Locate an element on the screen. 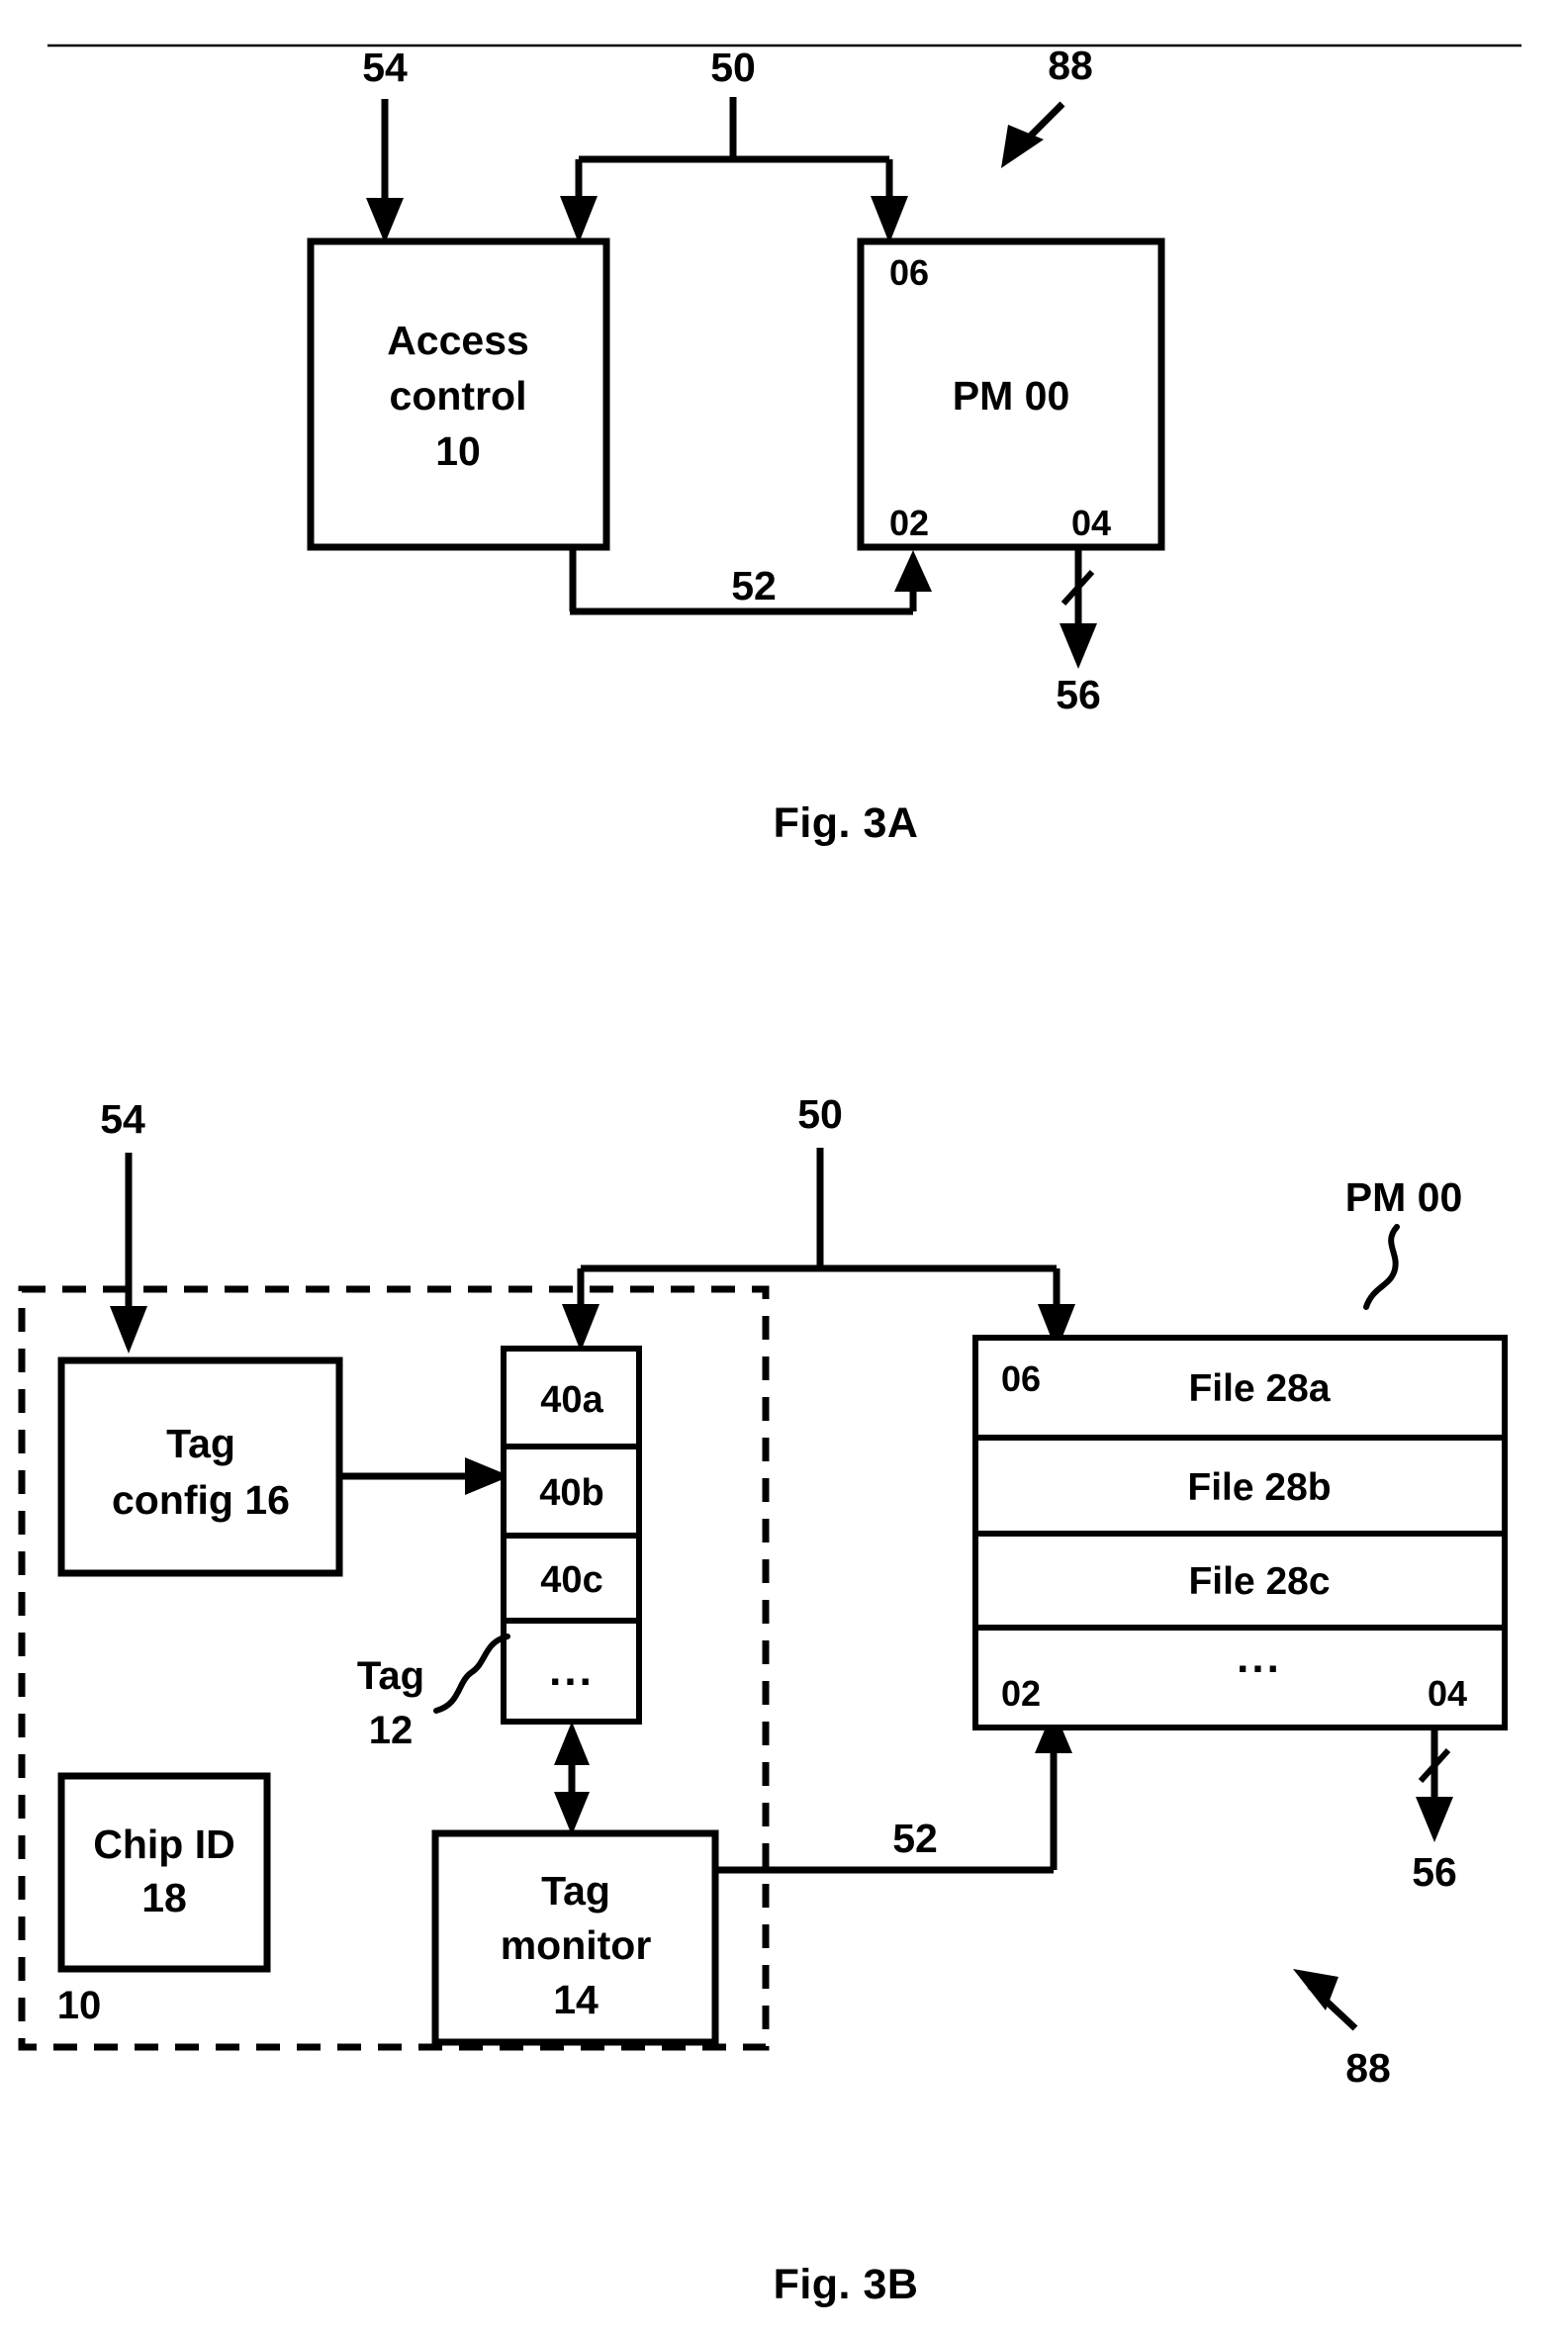 The width and height of the screenshot is (1568, 2336). fig3b-pm-table: File 28a 06 File 28b File 28c ... 02 04 is located at coordinates (1240, 1532).